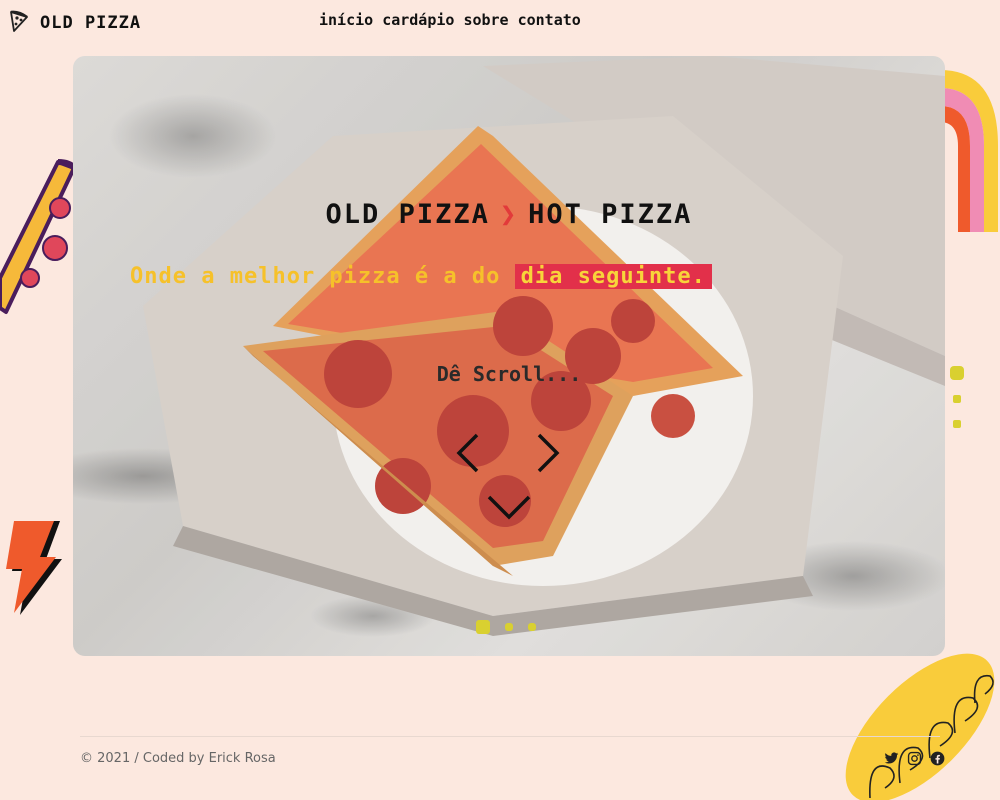 Image resolution: width=1000 pixels, height=800 pixels. I want to click on social-links, so click(914, 758).